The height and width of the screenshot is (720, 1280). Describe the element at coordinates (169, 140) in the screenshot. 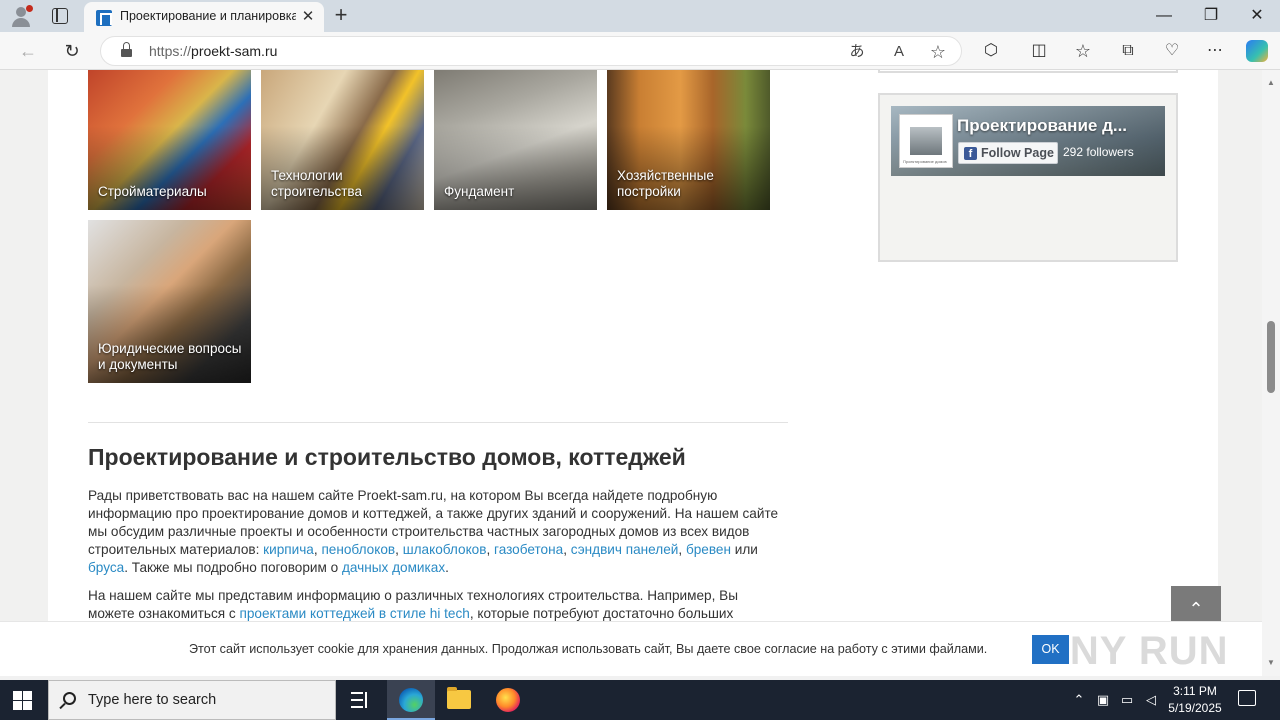

I see `category-card-materials: Стройматериалы` at that location.